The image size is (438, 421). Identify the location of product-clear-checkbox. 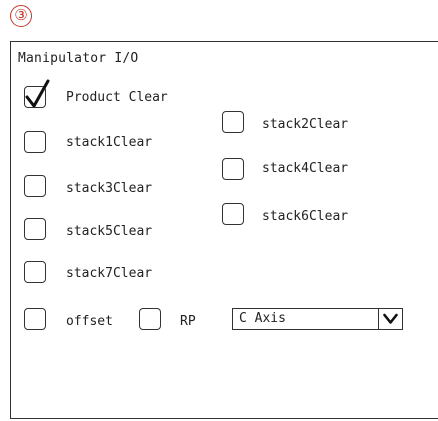
(37, 93).